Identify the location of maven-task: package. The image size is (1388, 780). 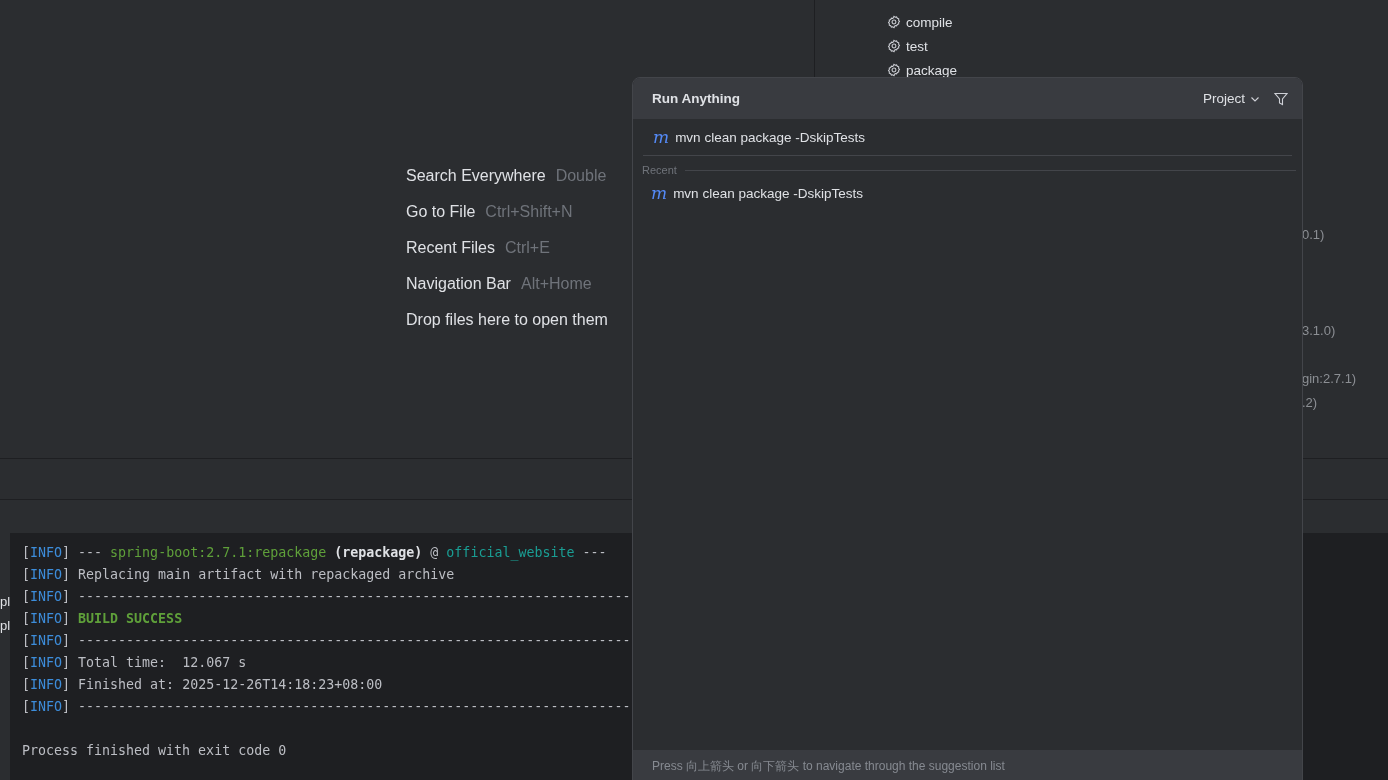
(932, 70).